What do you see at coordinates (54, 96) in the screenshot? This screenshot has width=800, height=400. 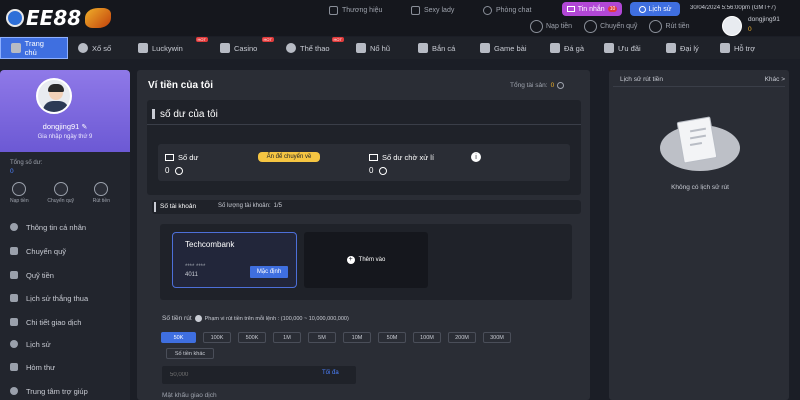 I see `avatar` at bounding box center [54, 96].